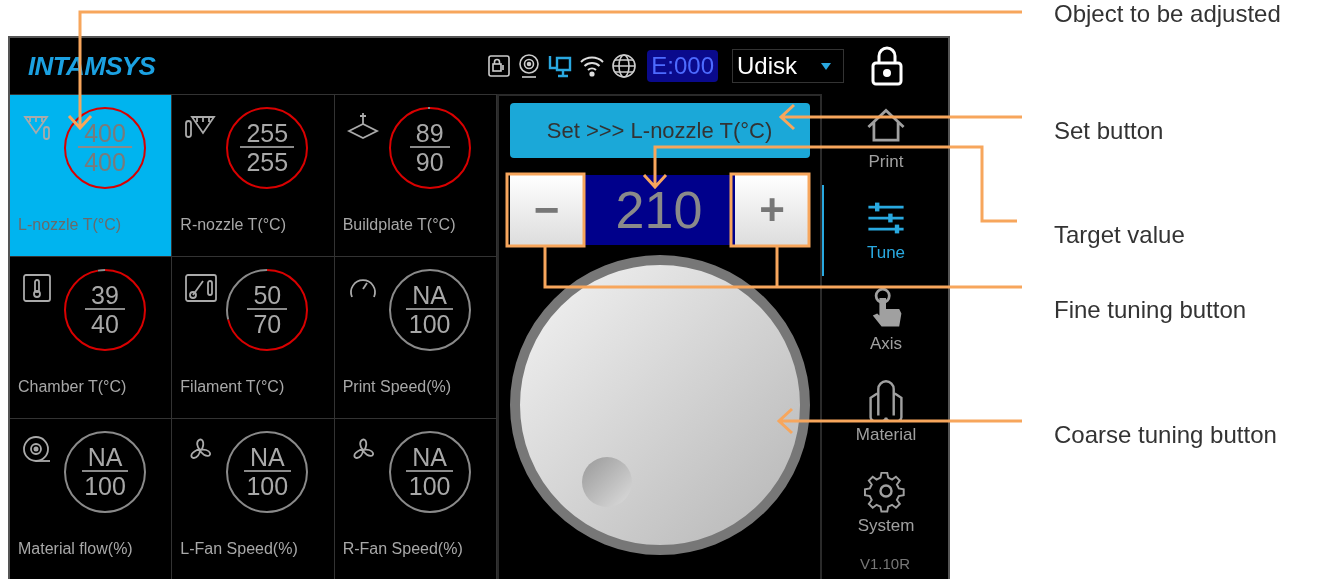 This screenshot has height=579, width=1324. Describe the element at coordinates (429, 162) in the screenshot. I see `target-value: 90` at that location.